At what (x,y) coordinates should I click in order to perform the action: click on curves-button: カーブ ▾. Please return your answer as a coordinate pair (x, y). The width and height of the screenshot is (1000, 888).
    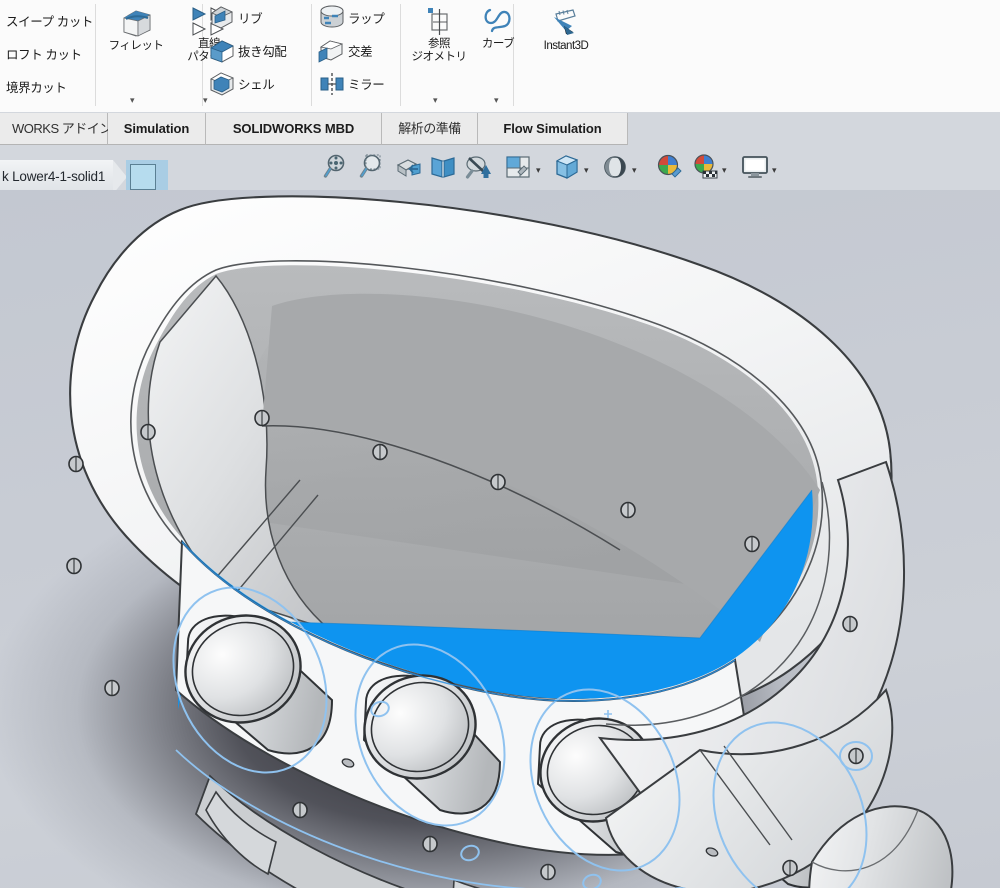
    Looking at the image, I should click on (498, 55).